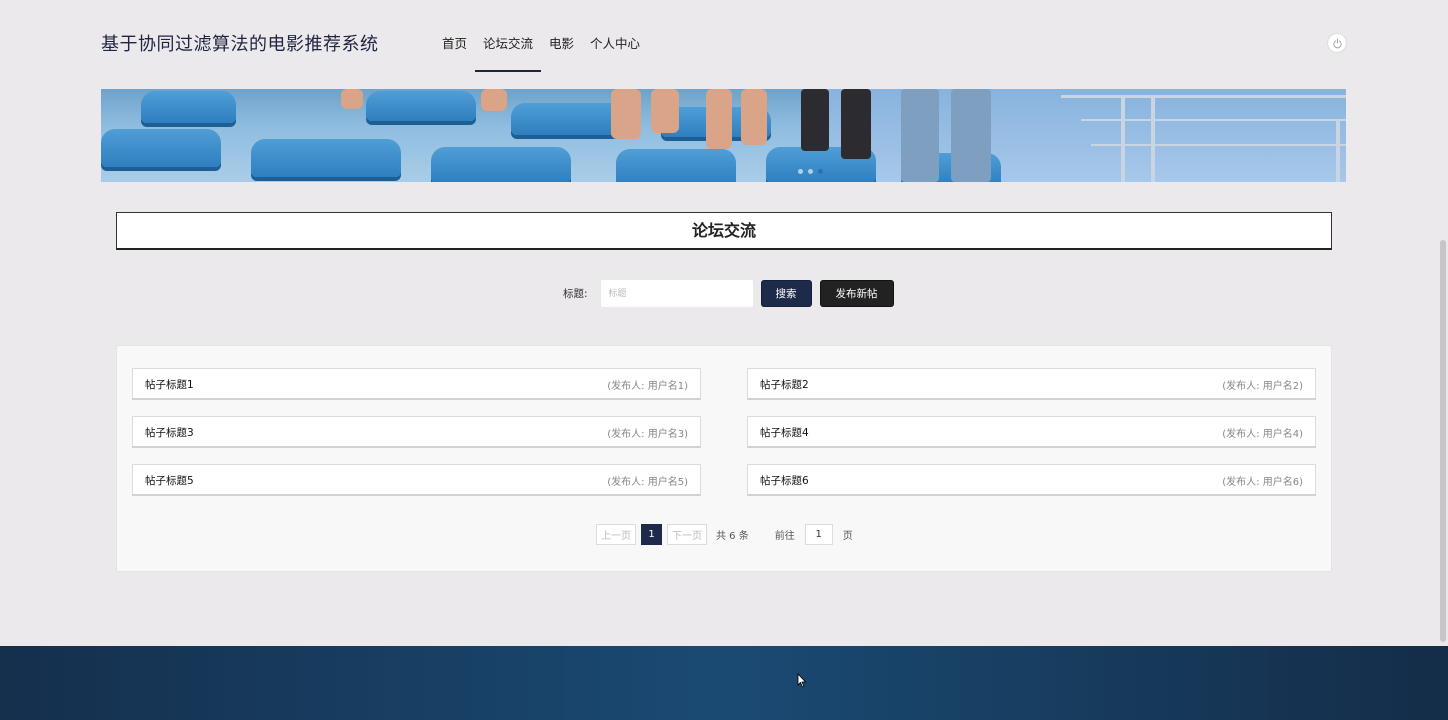 The image size is (1448, 720). I want to click on logout-button, so click(1337, 43).